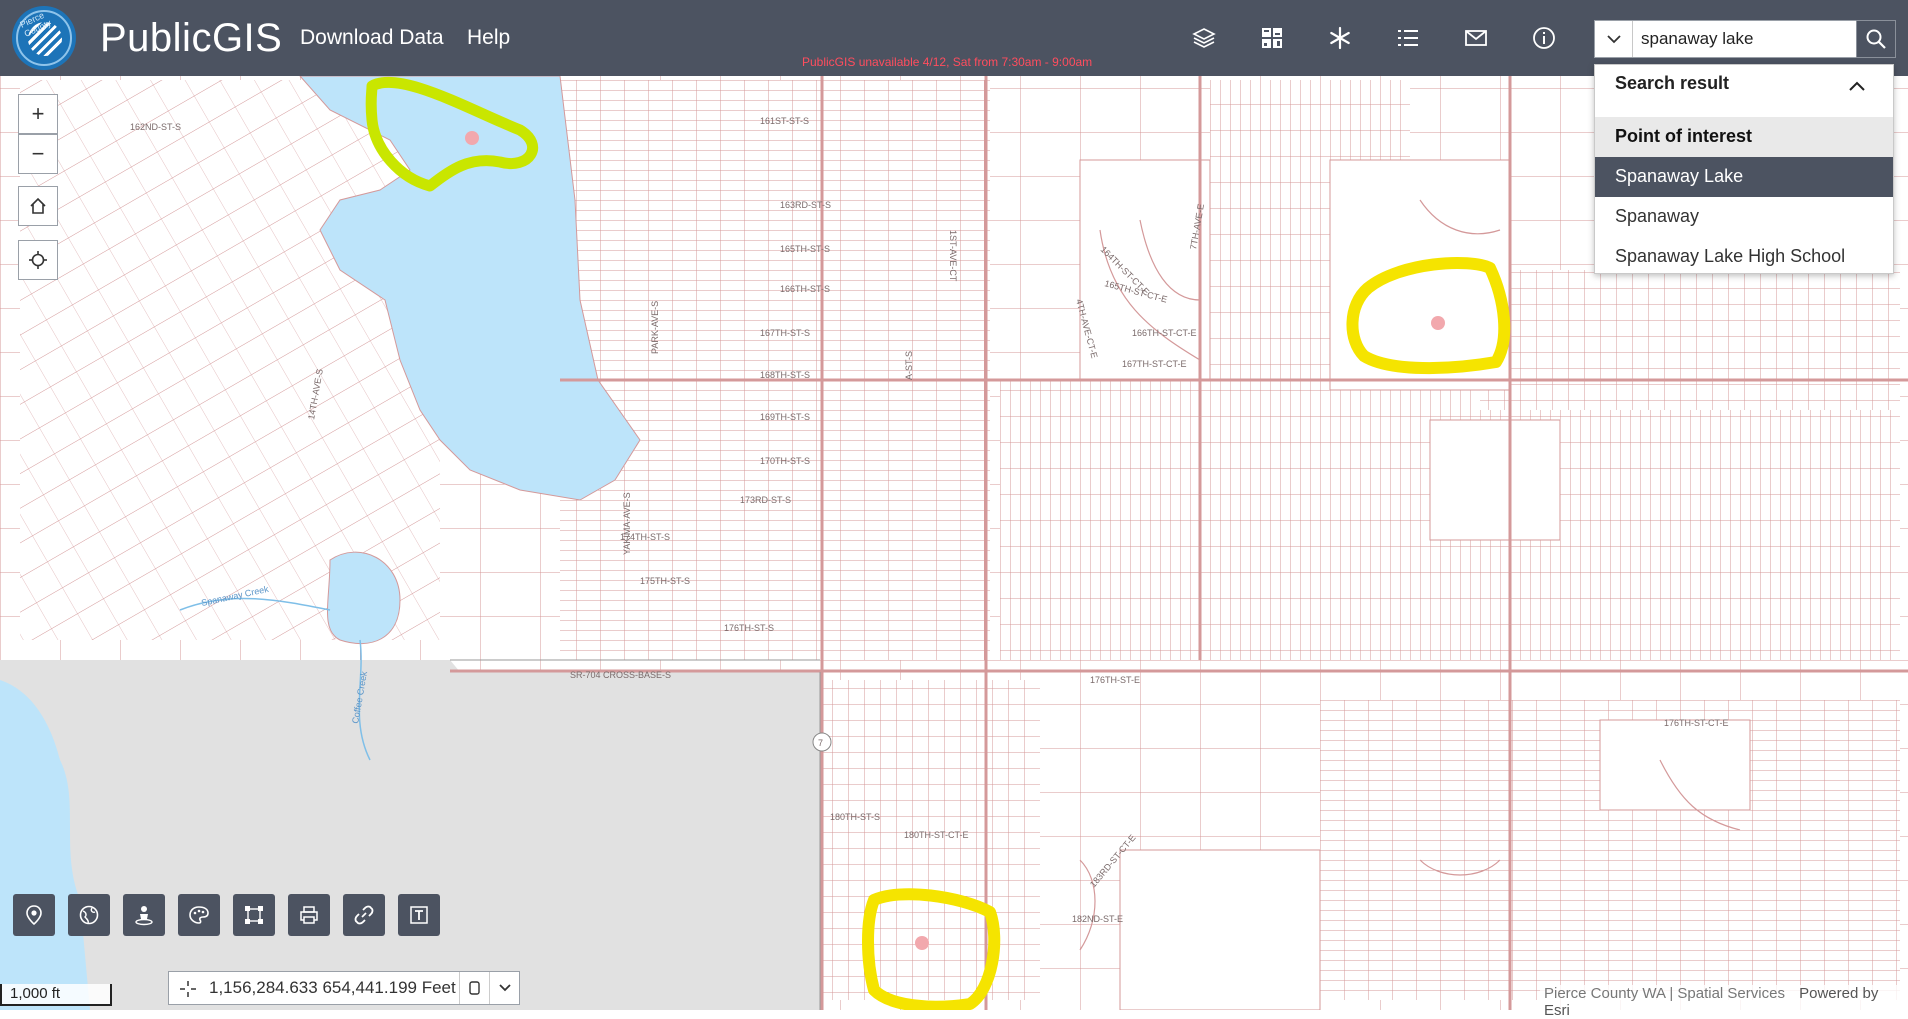 The image size is (1908, 1019). I want to click on zoom-in-button: +, so click(38, 114).